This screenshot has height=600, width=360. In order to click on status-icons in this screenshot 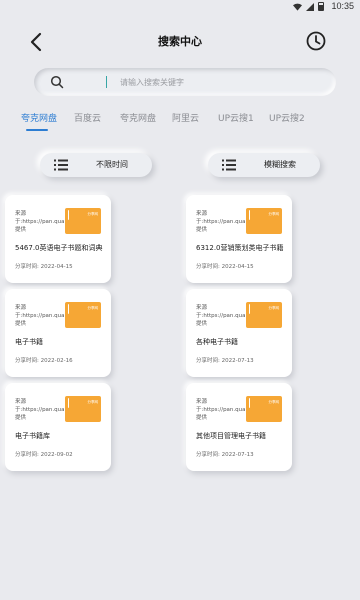, I will do `click(308, 6)`.